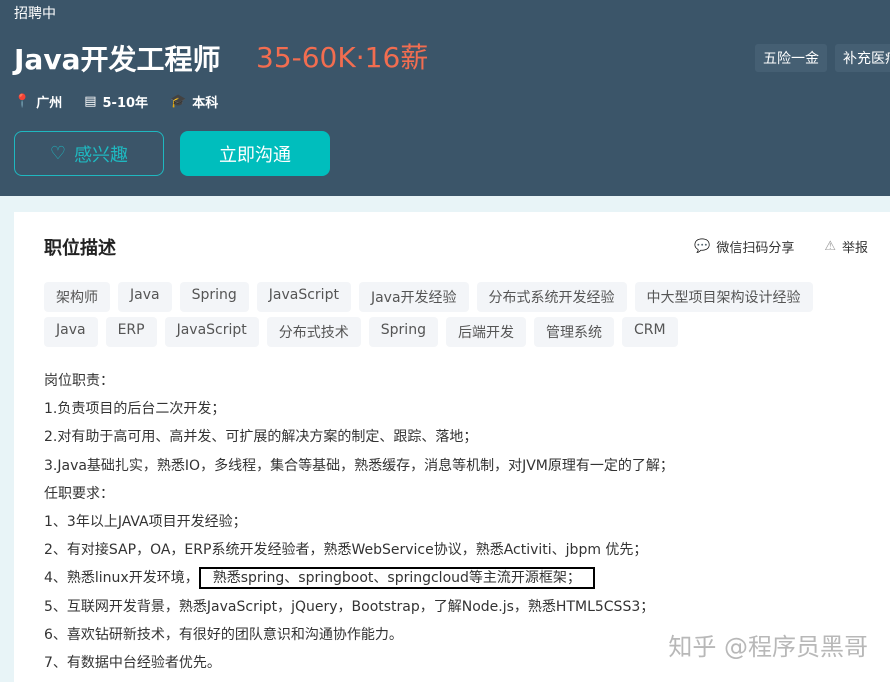 The height and width of the screenshot is (682, 890). I want to click on skill-tag: 中大型项目架构设计经验, so click(723, 297).